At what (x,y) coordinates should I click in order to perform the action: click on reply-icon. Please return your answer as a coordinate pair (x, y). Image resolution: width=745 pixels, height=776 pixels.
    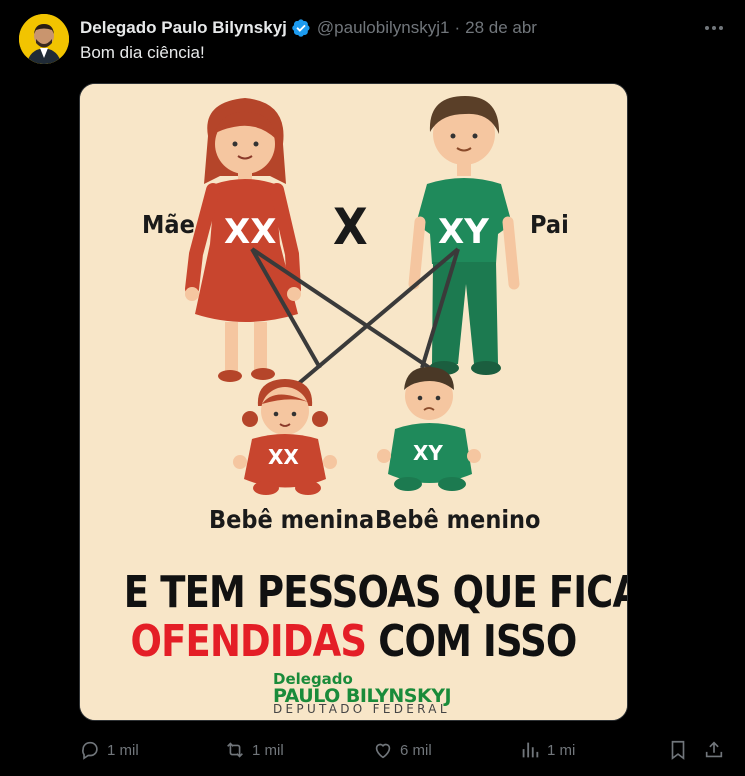
    Looking at the image, I should click on (90, 750).